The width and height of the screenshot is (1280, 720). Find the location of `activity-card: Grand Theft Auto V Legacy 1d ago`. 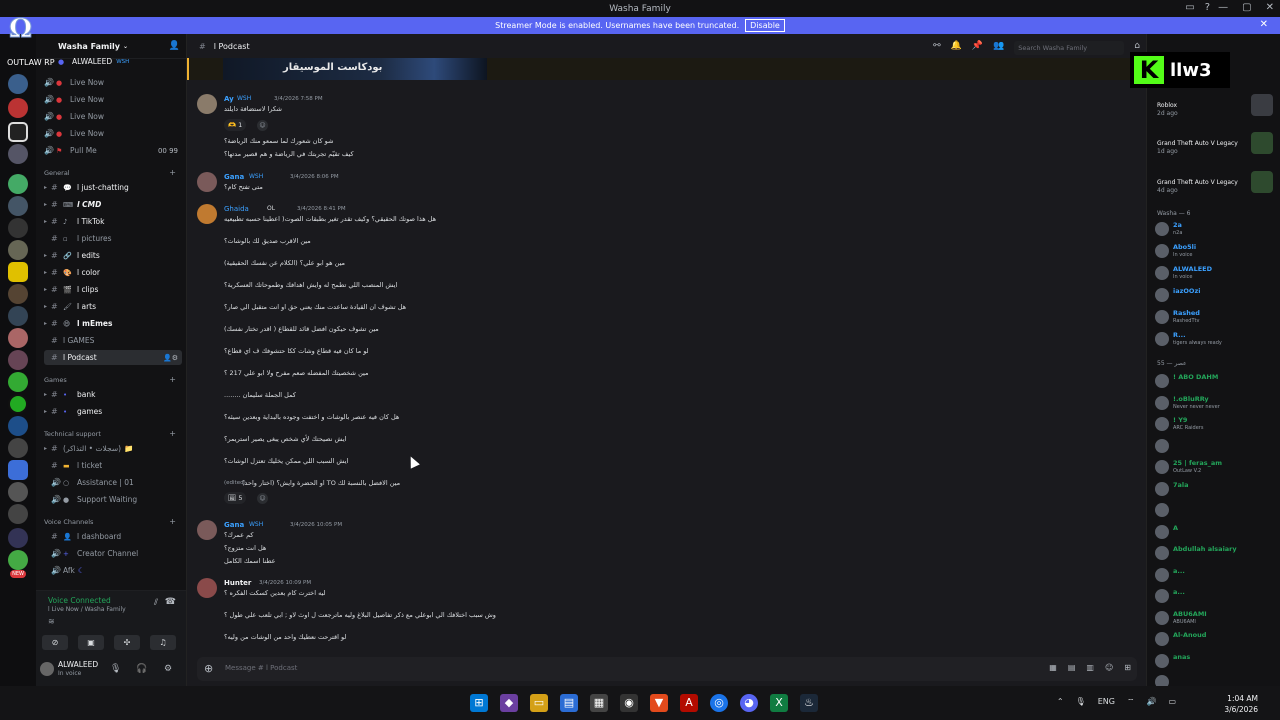

activity-card: Grand Theft Auto V Legacy 1d ago is located at coordinates (1217, 146).